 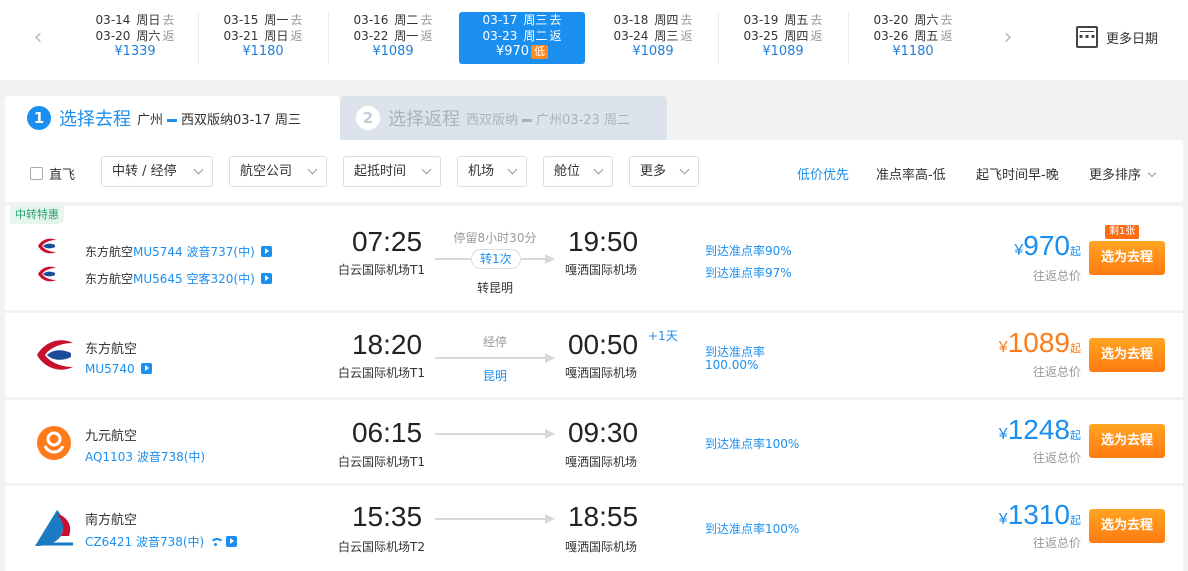 I want to click on ret-week: 周四, so click(x=796, y=36).